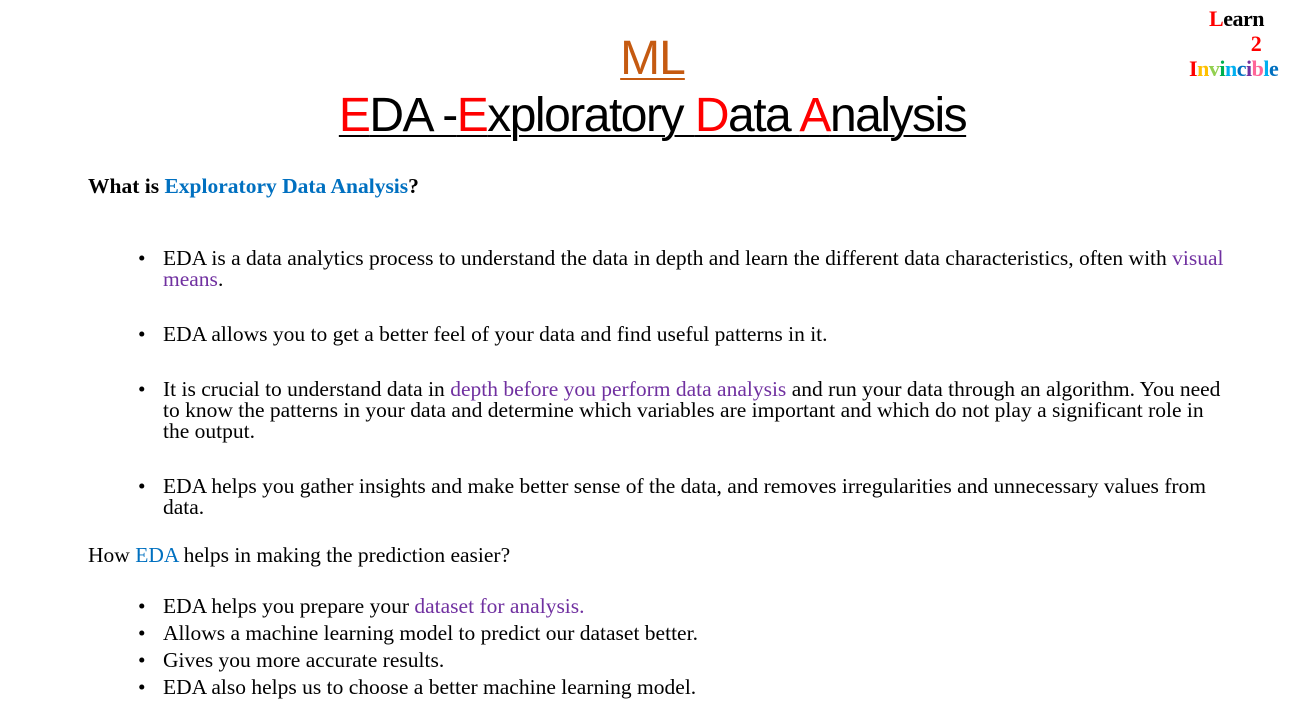 This screenshot has height=725, width=1305. I want to click on subject-title: ML, so click(653, 58).